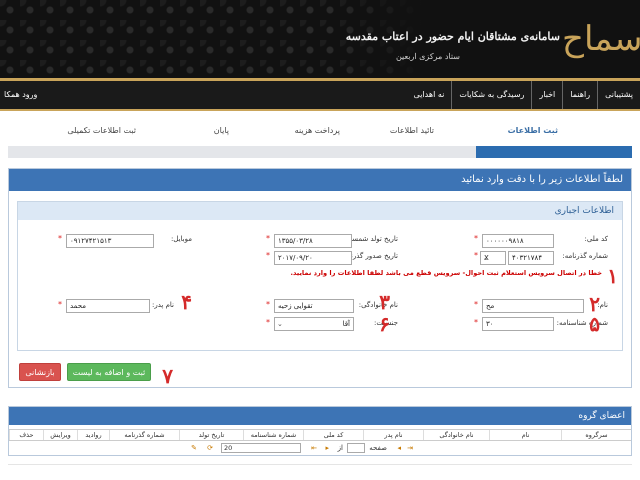  Describe the element at coordinates (40, 372) in the screenshot. I see `reset-button: بازنشانی` at that location.